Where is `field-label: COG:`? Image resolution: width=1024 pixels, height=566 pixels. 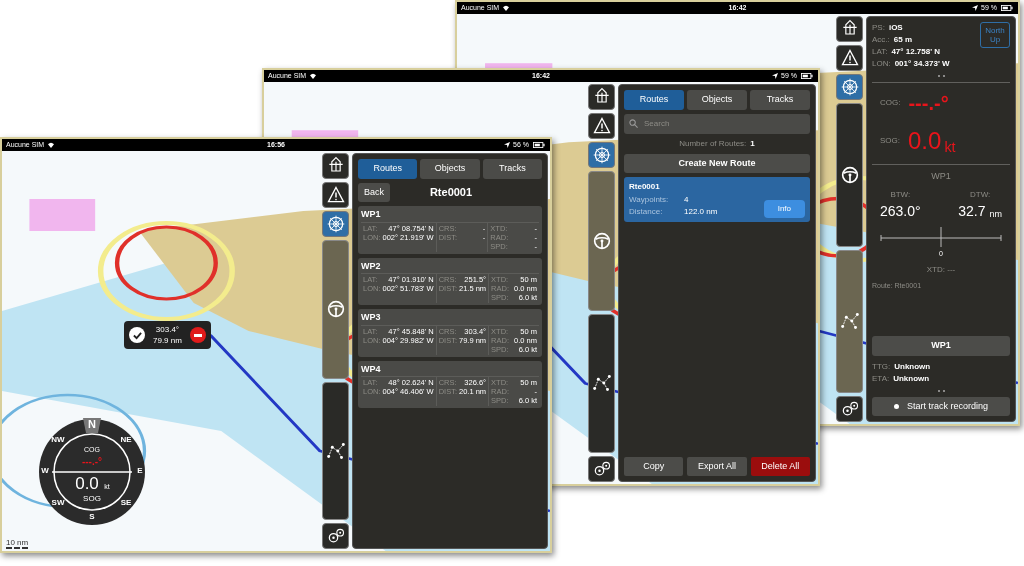
field-label: COG: is located at coordinates (890, 103).